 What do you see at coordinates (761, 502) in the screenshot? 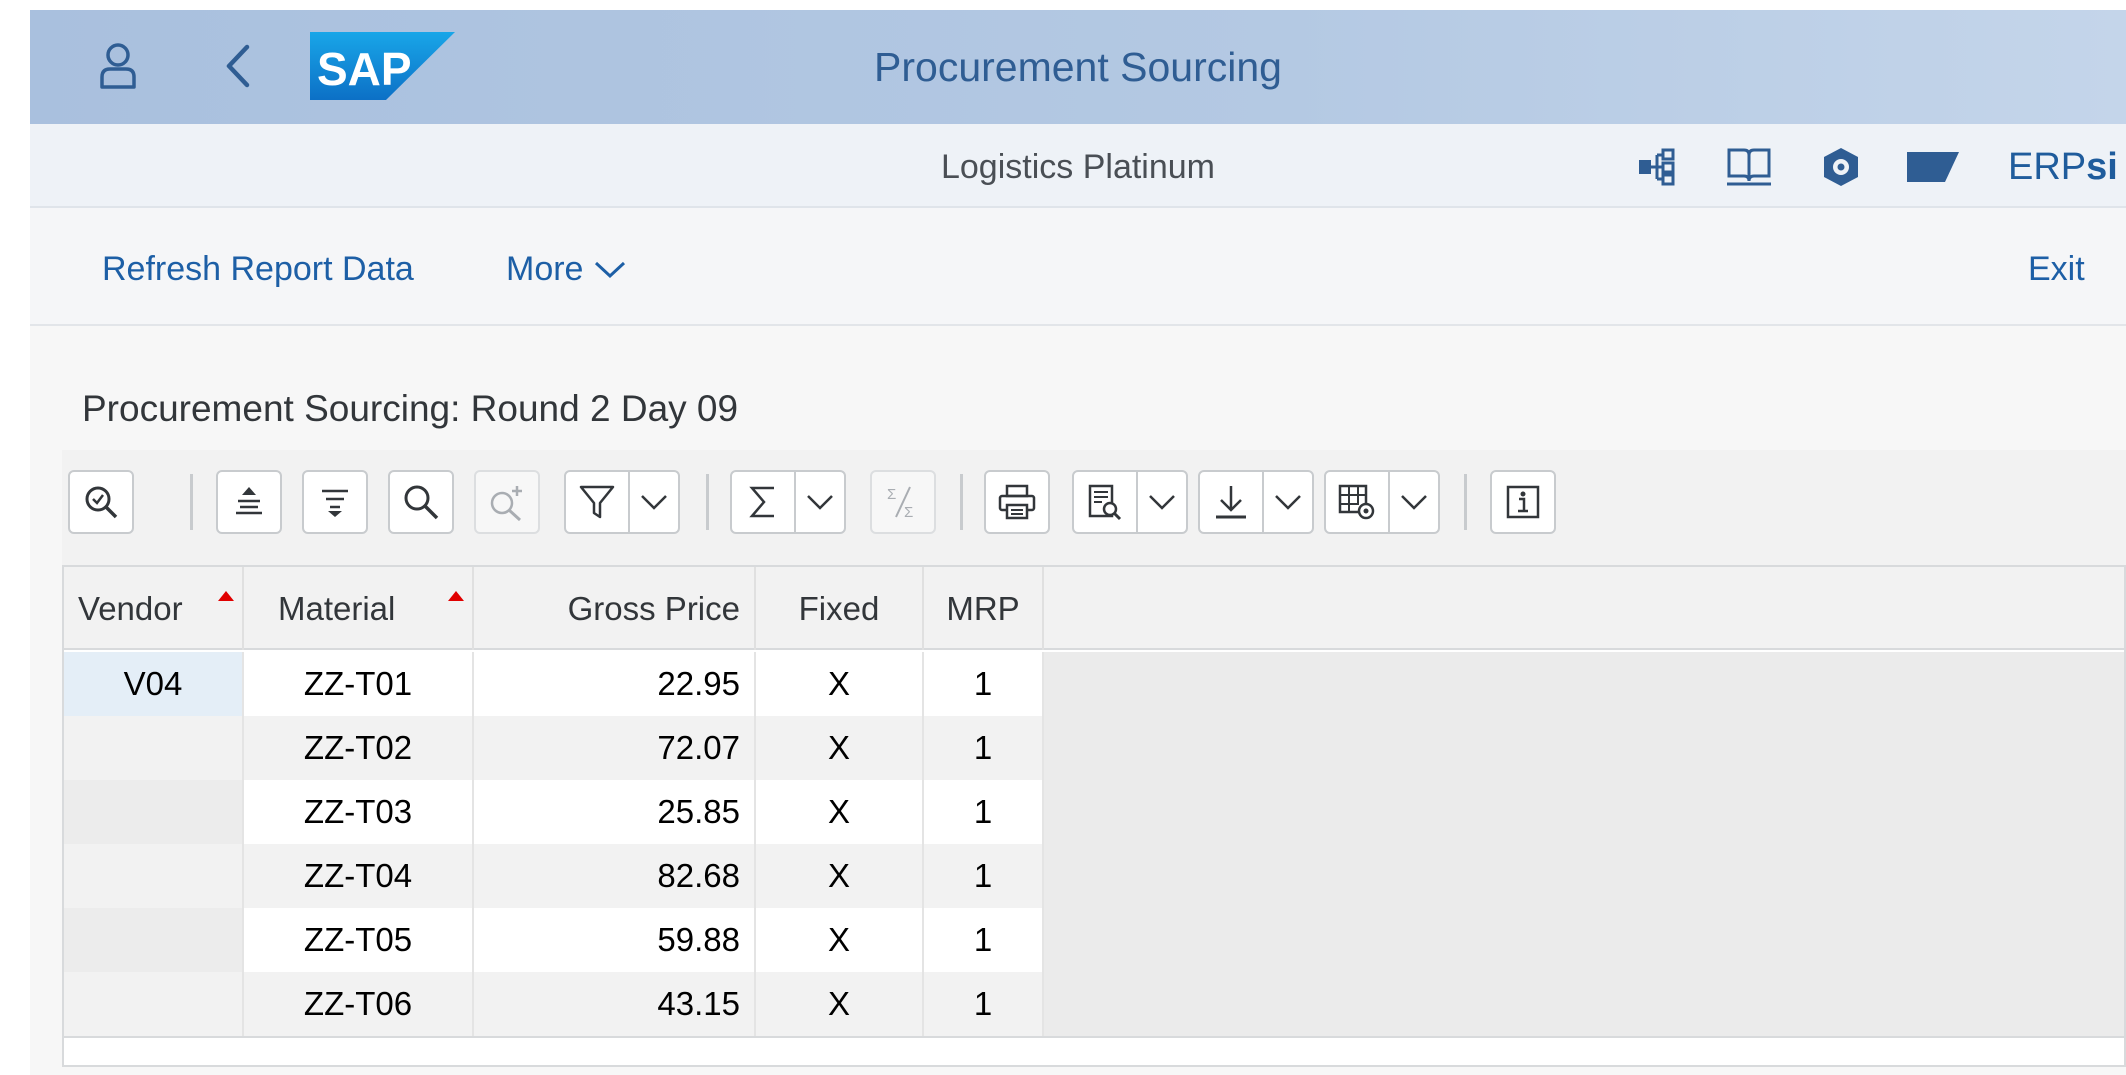
I see `sum-icon` at bounding box center [761, 502].